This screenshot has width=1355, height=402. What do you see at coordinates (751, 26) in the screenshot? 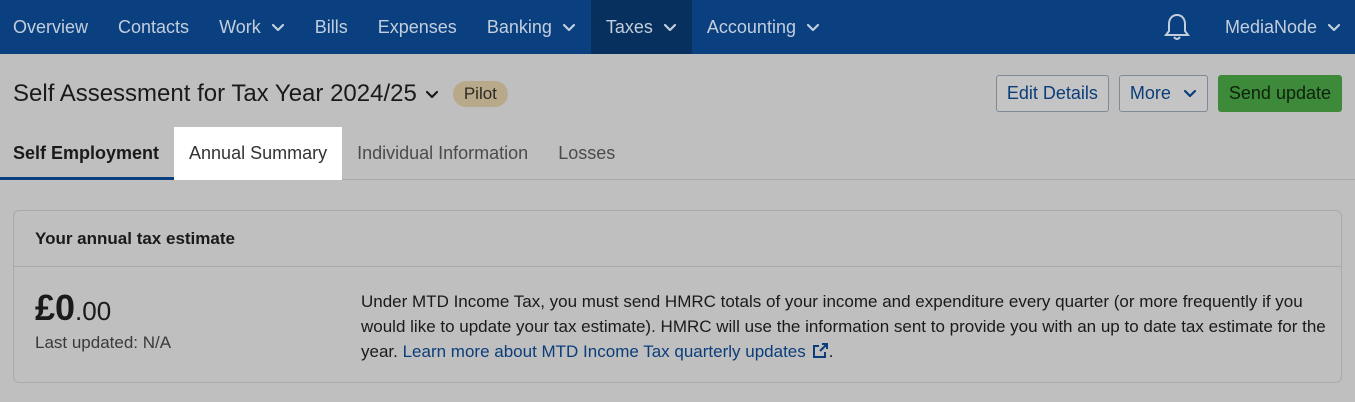
I see `nav-accounting-label: Accounting` at bounding box center [751, 26].